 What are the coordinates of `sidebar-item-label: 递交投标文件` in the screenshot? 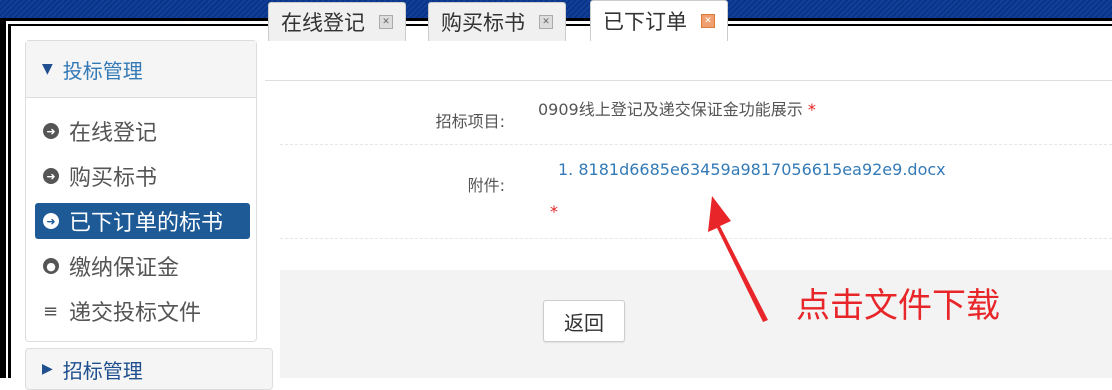 It's located at (135, 313).